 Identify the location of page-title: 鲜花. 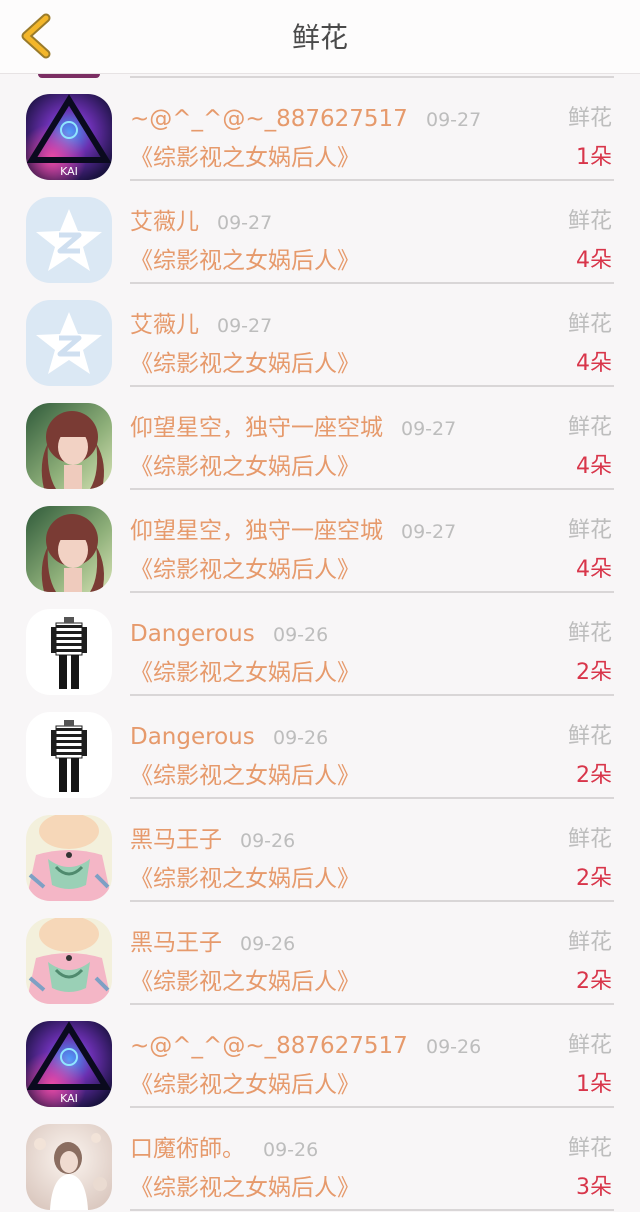
(319, 37).